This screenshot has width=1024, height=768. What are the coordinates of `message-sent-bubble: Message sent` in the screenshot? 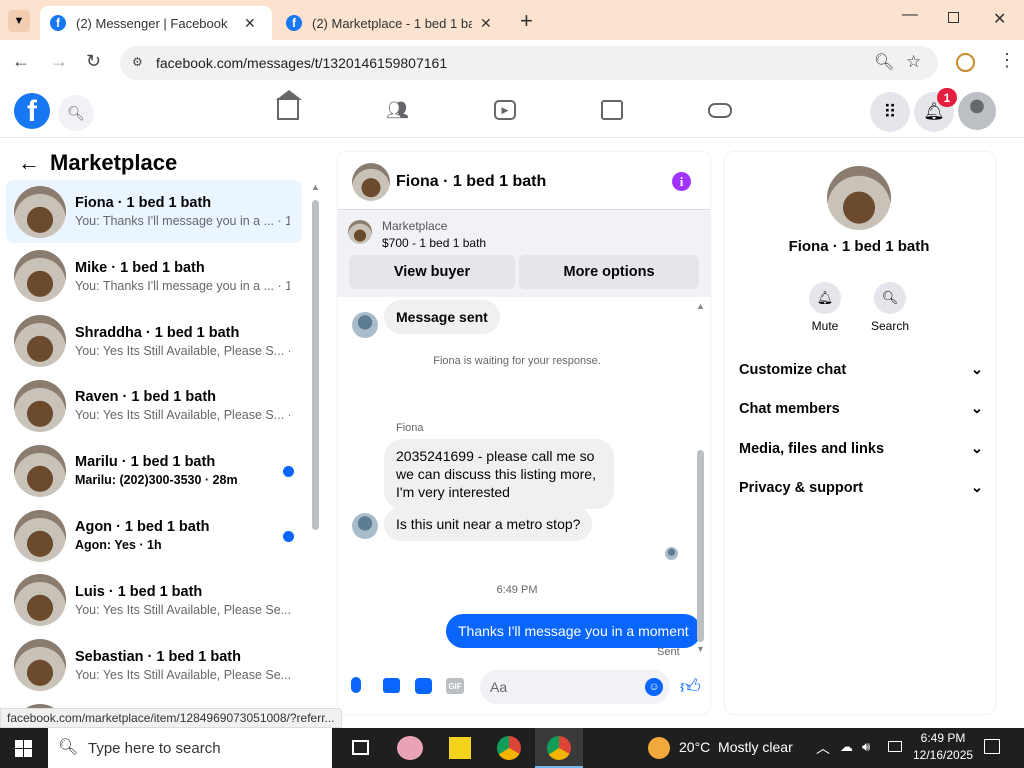 It's located at (442, 317).